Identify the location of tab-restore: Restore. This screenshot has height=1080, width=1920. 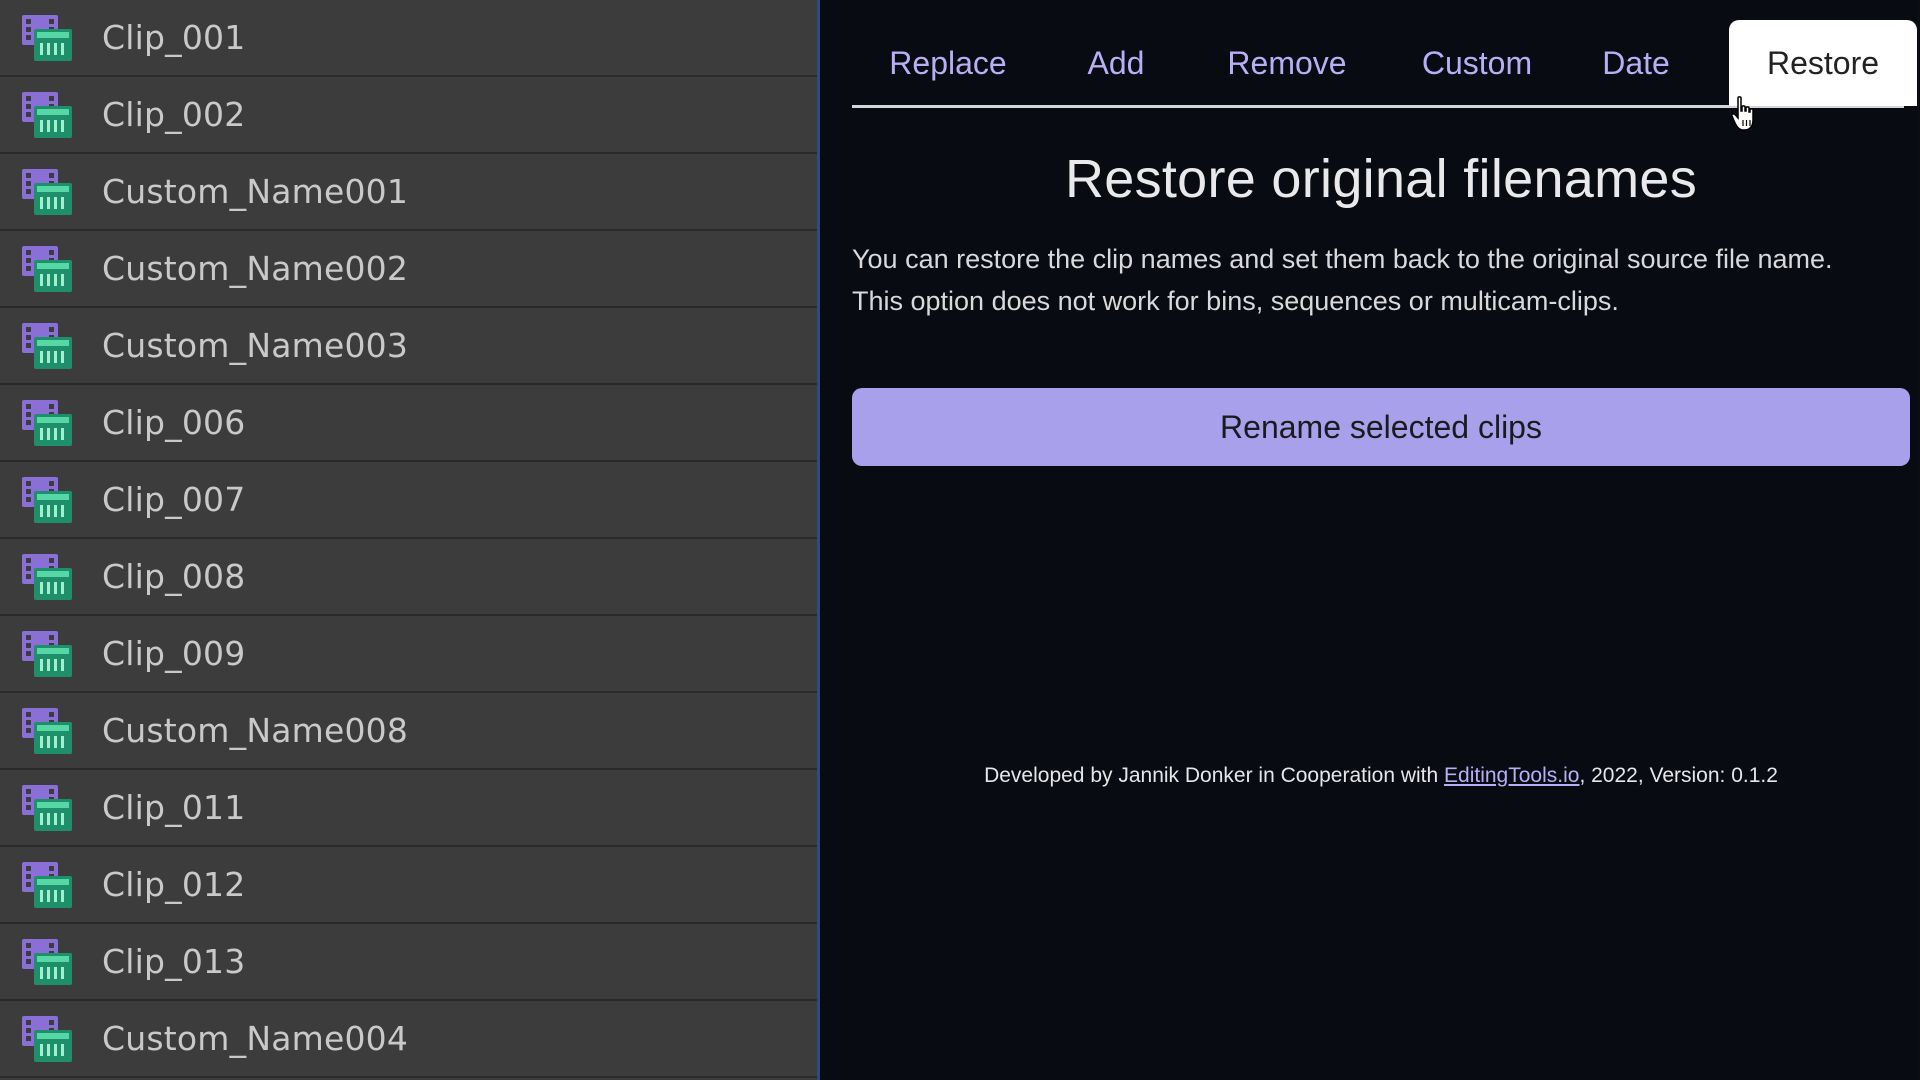
(1823, 63).